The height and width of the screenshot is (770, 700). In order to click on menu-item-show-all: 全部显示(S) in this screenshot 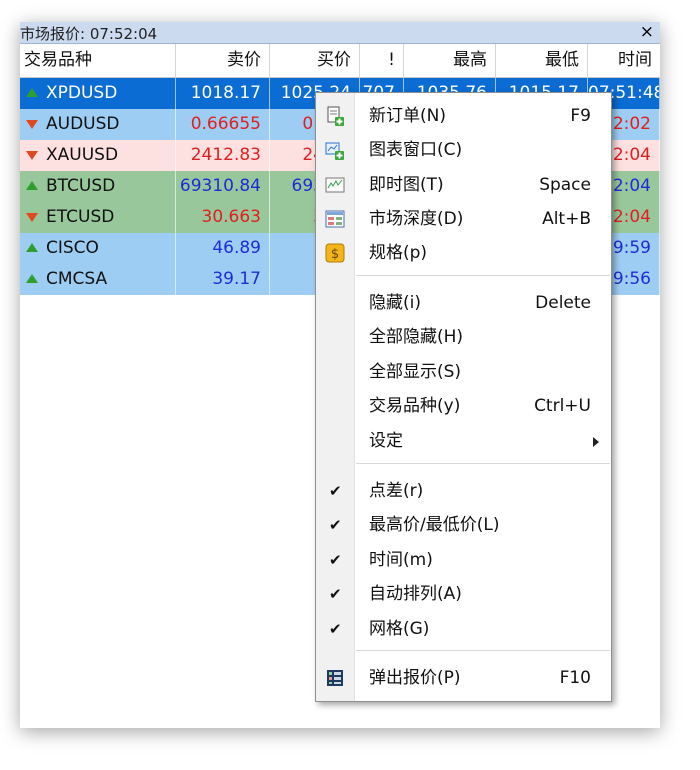, I will do `click(463, 372)`.